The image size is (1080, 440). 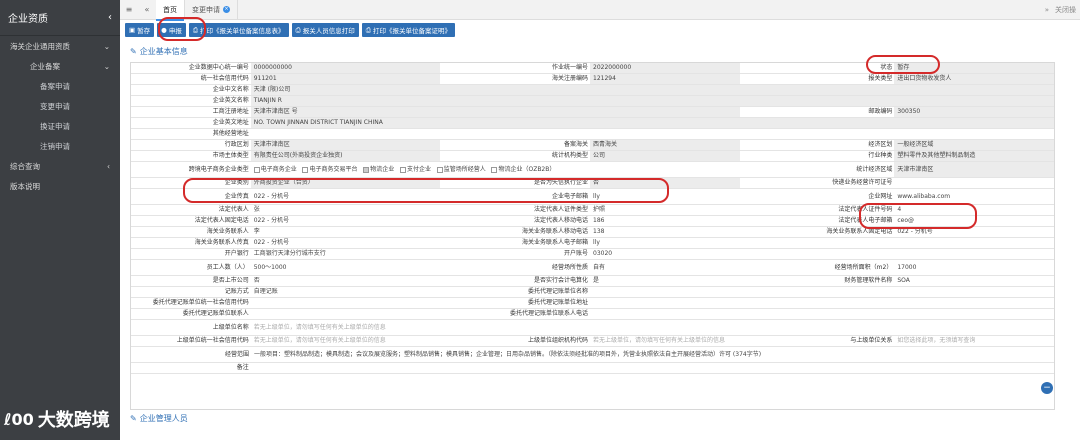 I want to click on form-row: 海关业务联系人传真 022 - 分机号 海关业务联系人电子邮箱 lly, so click(x=592, y=243).